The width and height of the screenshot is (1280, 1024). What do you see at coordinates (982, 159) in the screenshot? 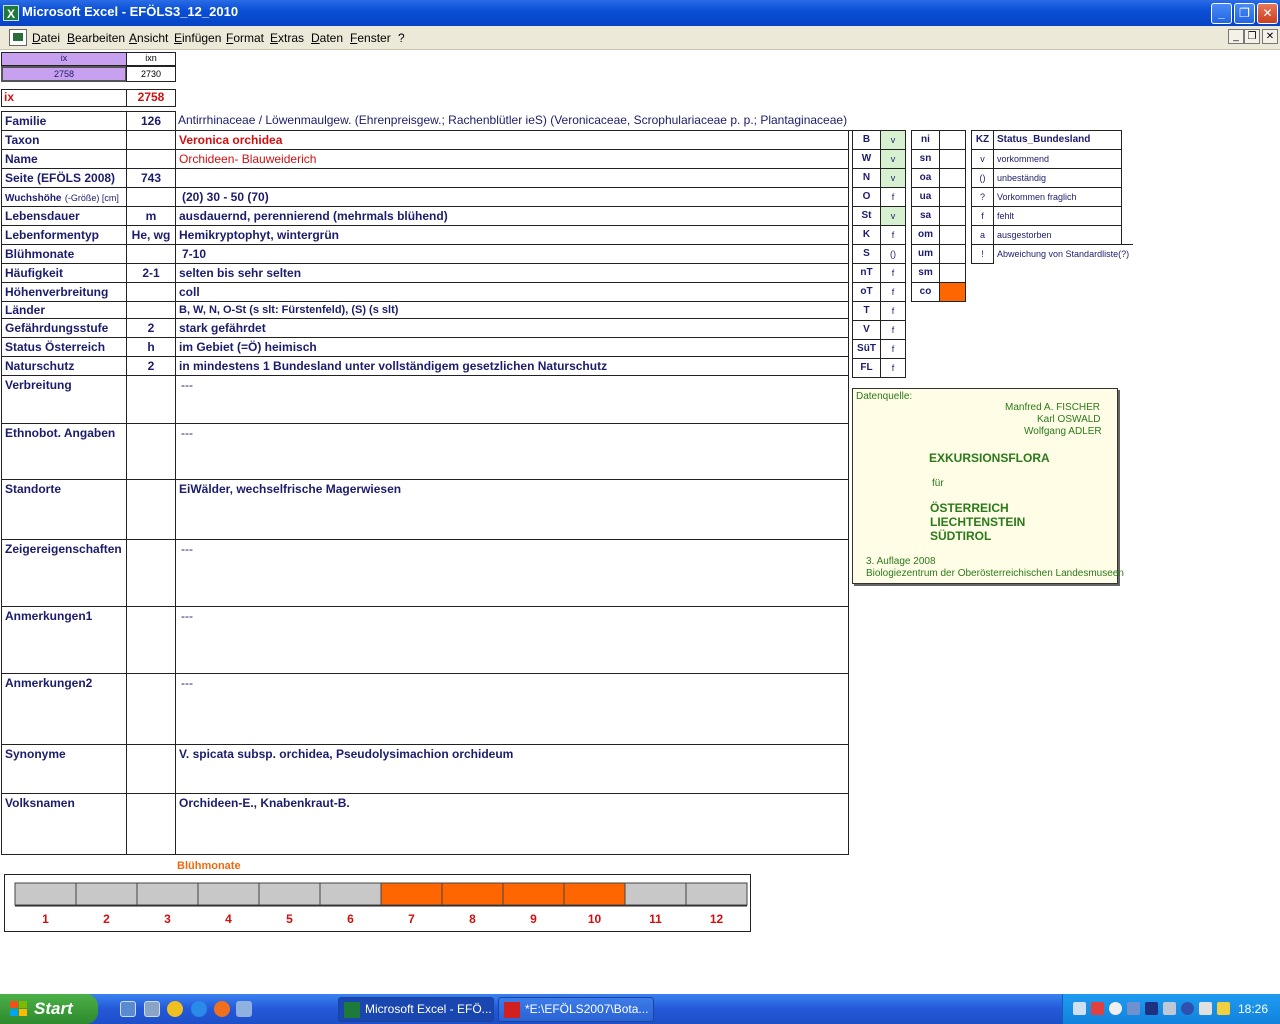
I see `legend-code-cell: v` at bounding box center [982, 159].